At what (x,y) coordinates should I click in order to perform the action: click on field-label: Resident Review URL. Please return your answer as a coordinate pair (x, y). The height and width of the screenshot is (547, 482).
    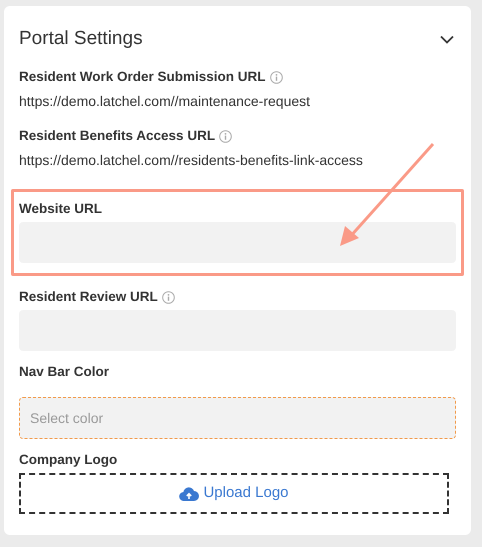
    Looking at the image, I should click on (88, 297).